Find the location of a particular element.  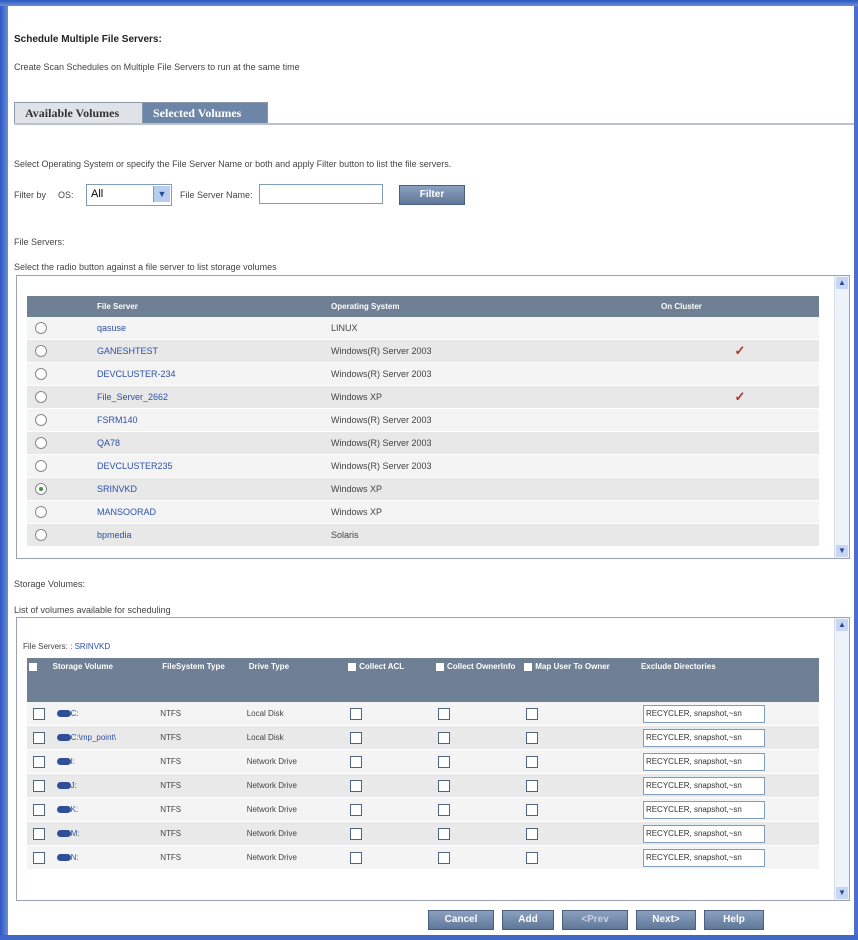

drive-icon is located at coordinates (63, 714).